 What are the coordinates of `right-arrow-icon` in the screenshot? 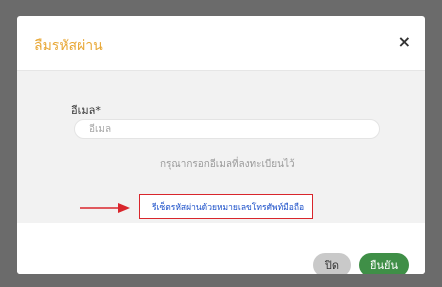 It's located at (105, 208).